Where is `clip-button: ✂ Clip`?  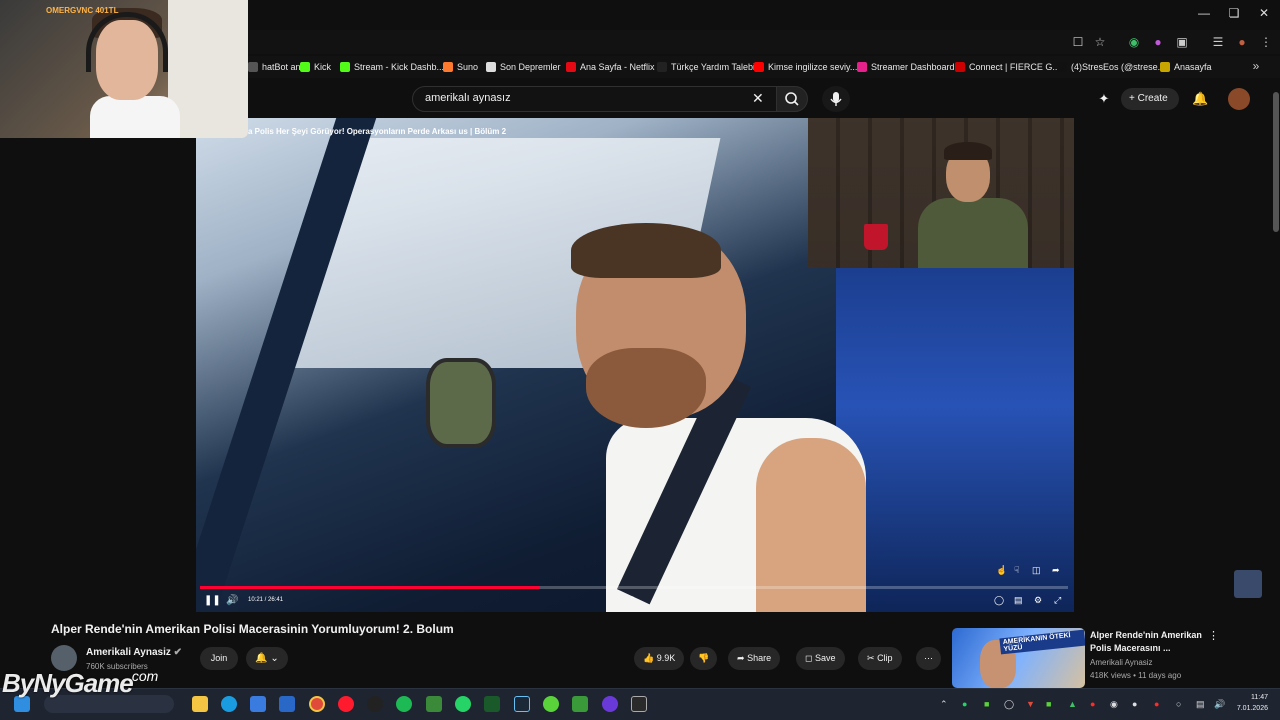
clip-button: ✂ Clip is located at coordinates (880, 658).